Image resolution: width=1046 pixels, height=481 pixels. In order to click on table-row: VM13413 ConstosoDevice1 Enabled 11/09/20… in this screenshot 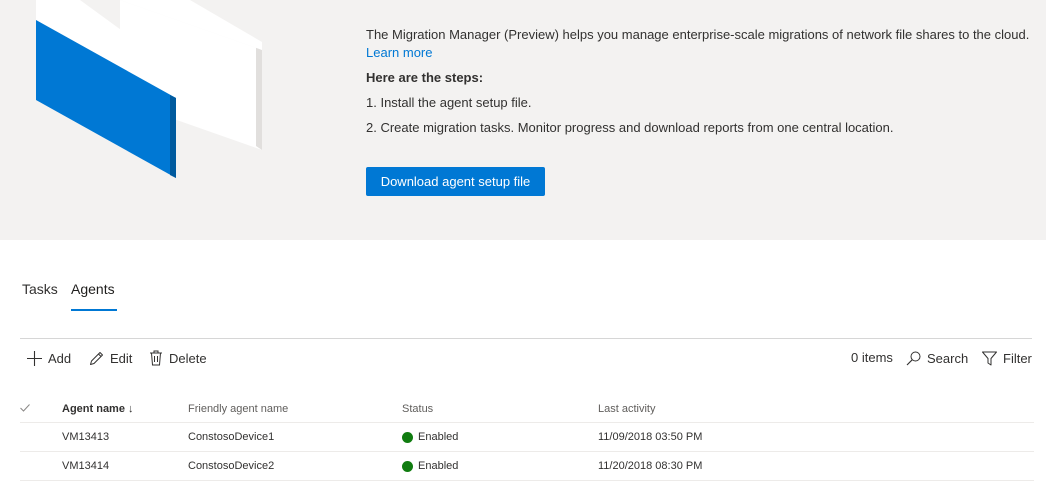, I will do `click(527, 437)`.